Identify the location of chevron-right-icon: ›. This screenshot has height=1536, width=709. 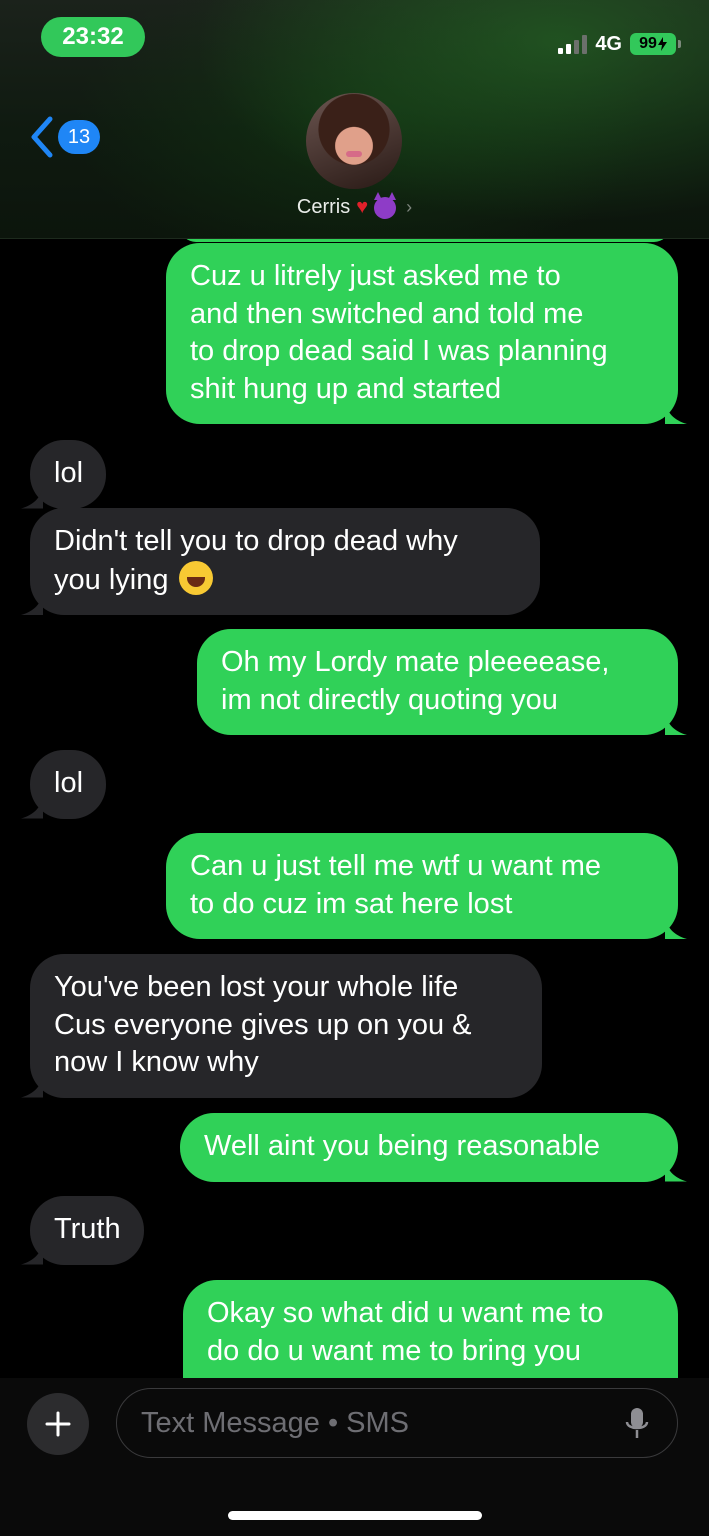
(409, 207).